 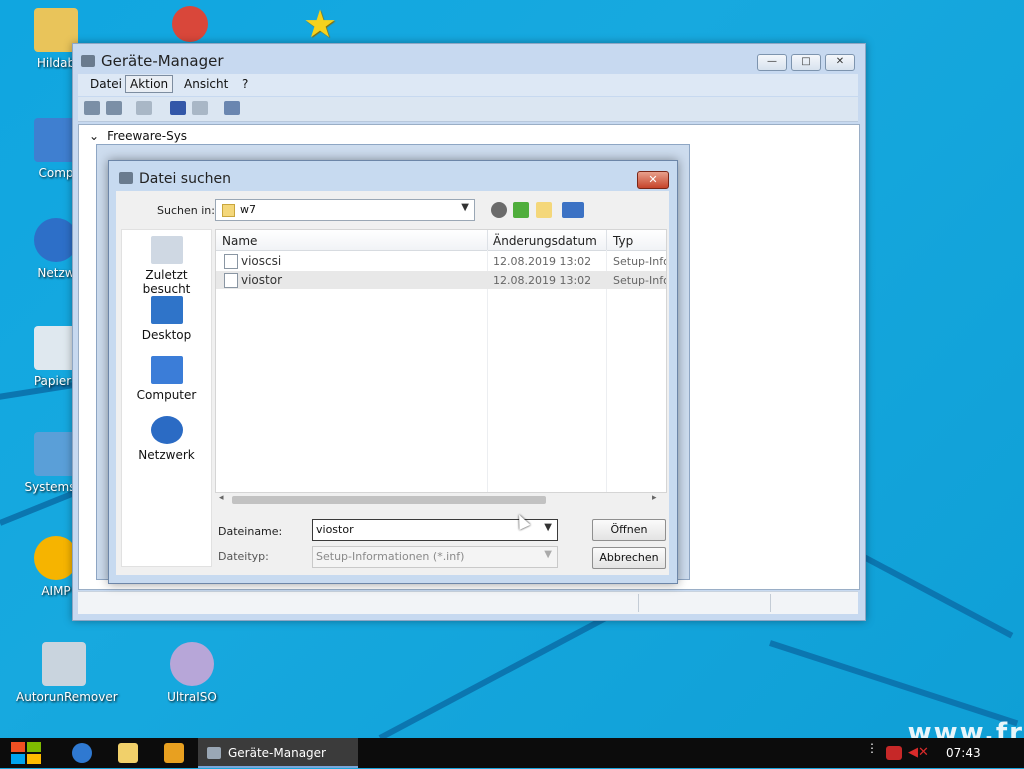 I want to click on column-name: Name, so click(x=239, y=241).